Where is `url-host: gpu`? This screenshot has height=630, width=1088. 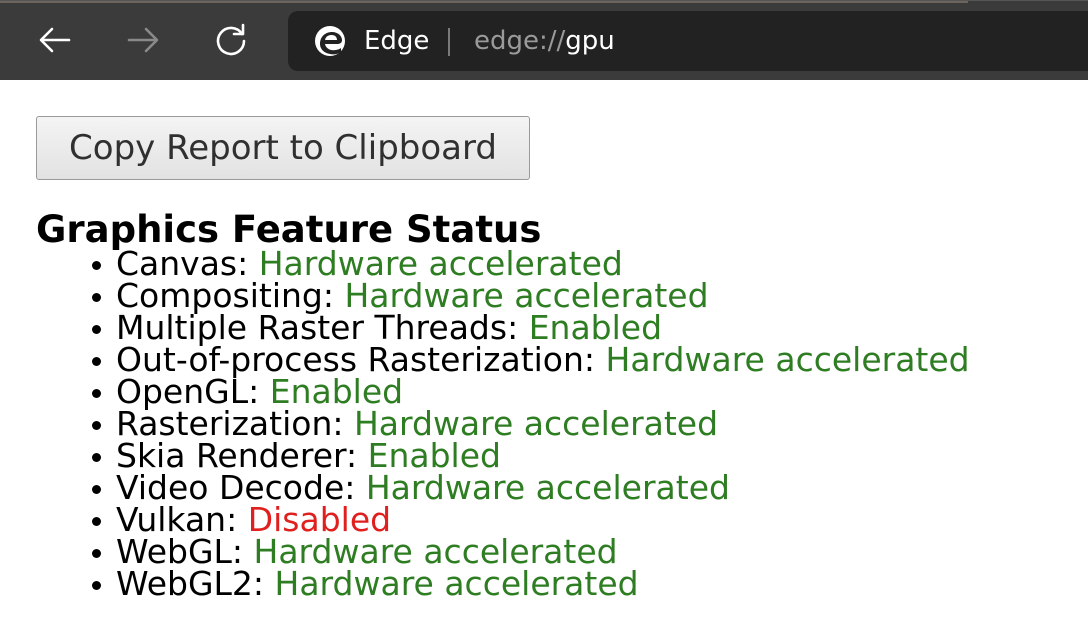
url-host: gpu is located at coordinates (590, 41).